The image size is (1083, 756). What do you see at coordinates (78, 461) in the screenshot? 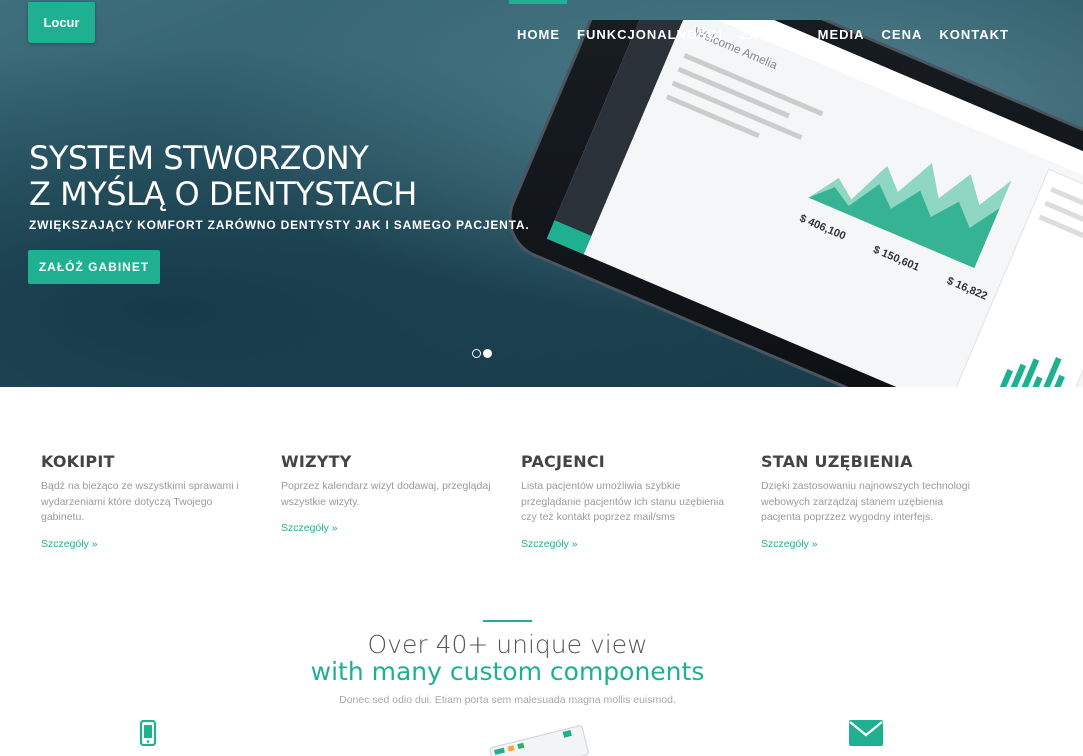
I see `feature-title: KOKIPIT` at bounding box center [78, 461].